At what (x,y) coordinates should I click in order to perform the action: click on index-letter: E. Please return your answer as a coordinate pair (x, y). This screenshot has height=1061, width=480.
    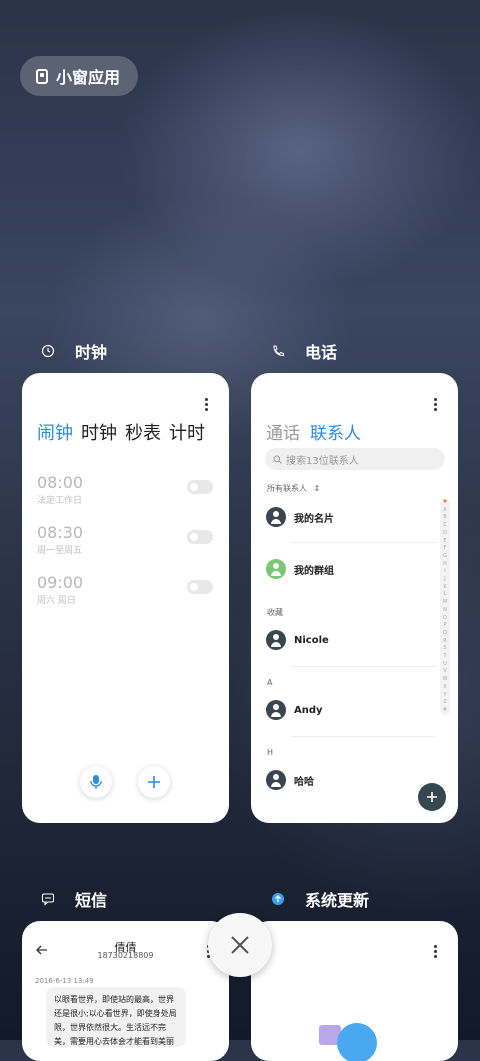
    Looking at the image, I should click on (445, 542).